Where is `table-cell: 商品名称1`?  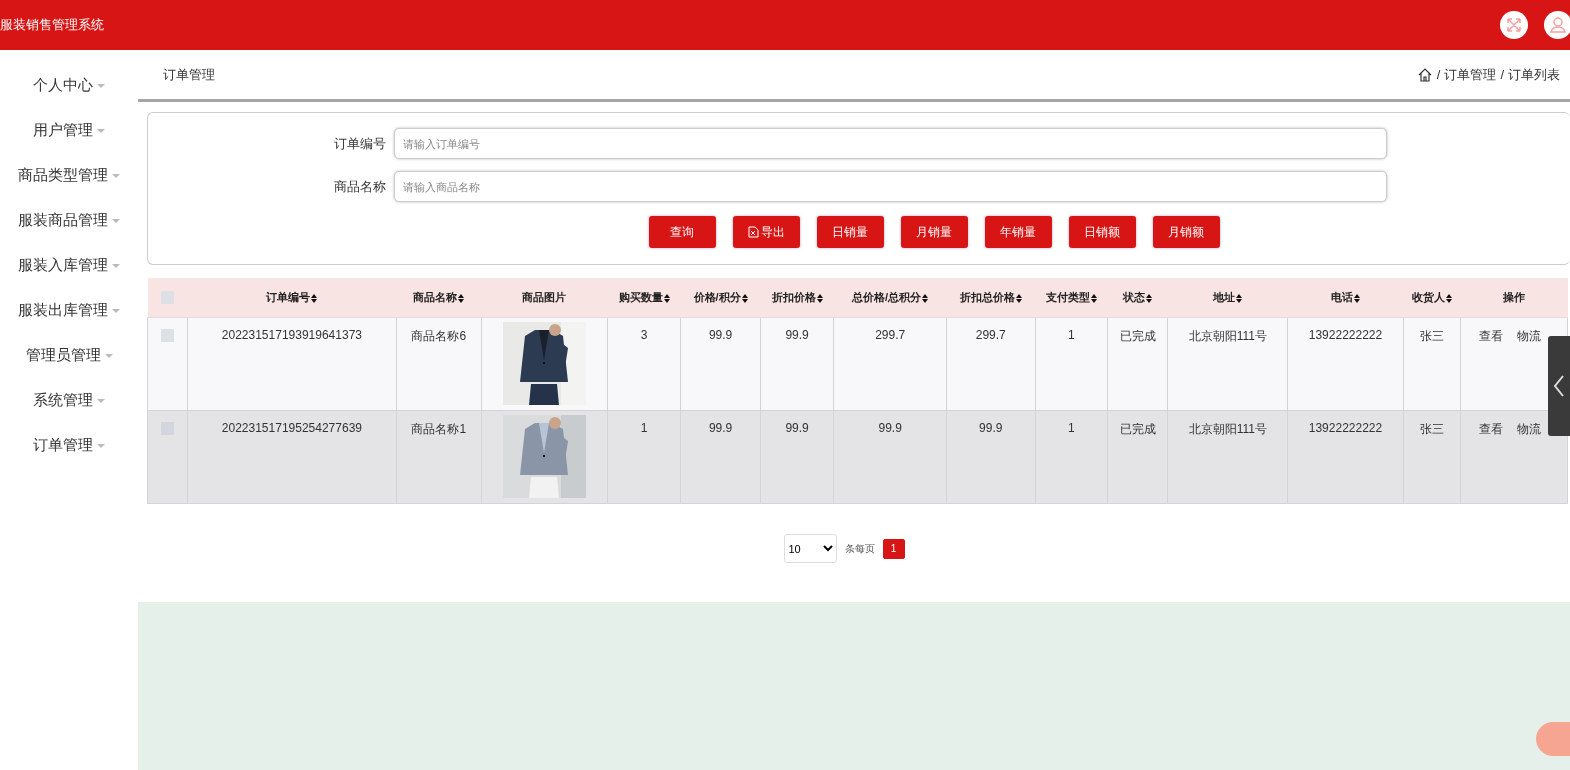 table-cell: 商品名称1 is located at coordinates (439, 429).